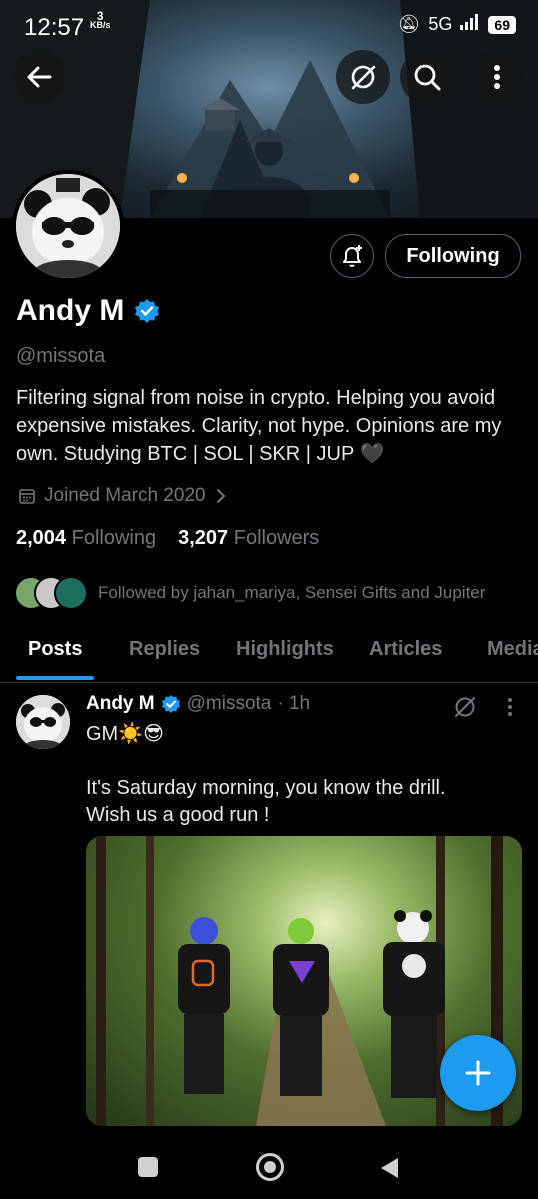 The height and width of the screenshot is (1199, 538). What do you see at coordinates (405, 649) in the screenshot?
I see `tab-articles: Articles` at bounding box center [405, 649].